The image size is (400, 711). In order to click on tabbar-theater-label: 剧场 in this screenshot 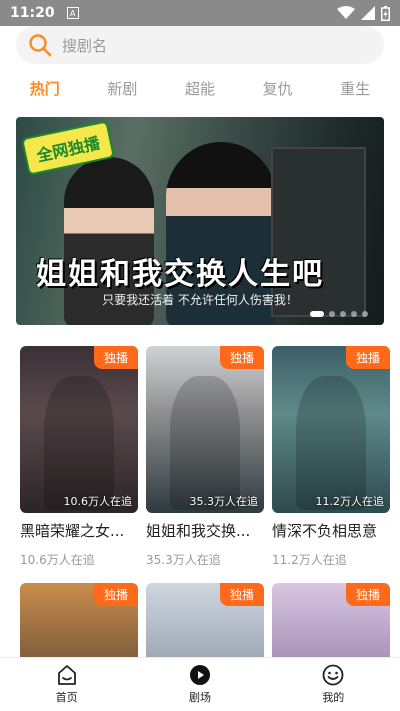, I will do `click(199, 697)`.